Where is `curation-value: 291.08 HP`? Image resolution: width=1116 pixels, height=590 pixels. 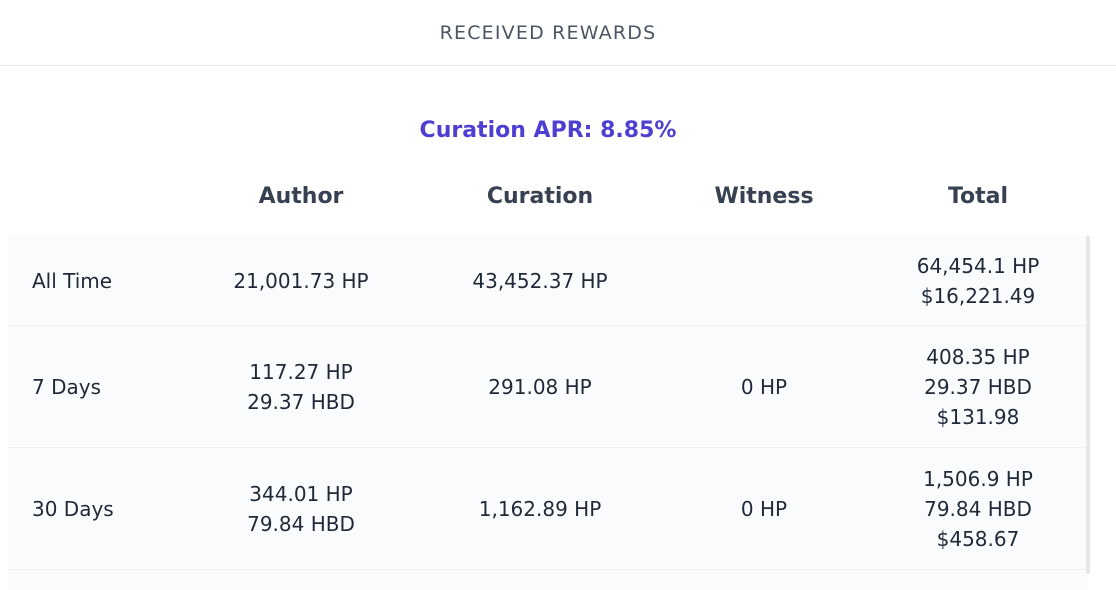
curation-value: 291.08 HP is located at coordinates (540, 386).